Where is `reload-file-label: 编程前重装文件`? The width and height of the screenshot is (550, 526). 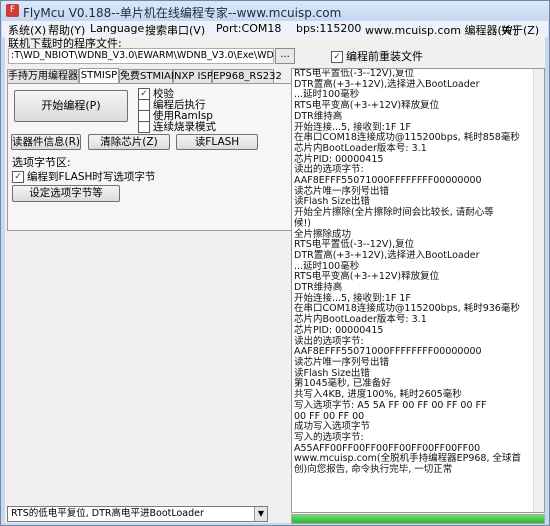 reload-file-label: 编程前重装文件 is located at coordinates (384, 56).